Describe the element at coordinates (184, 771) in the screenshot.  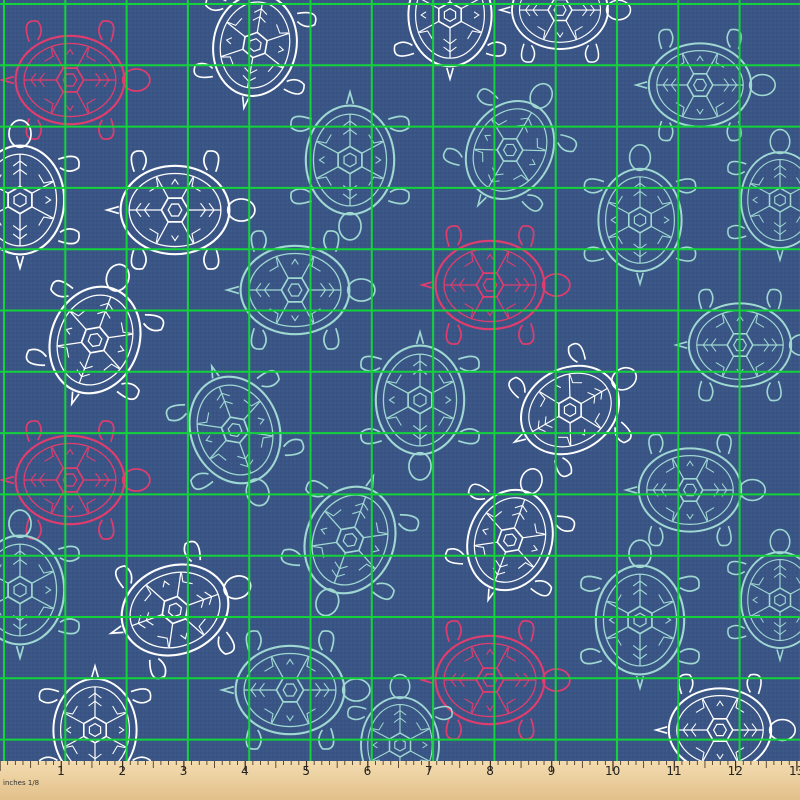
I see `ruler-number: 3` at that location.